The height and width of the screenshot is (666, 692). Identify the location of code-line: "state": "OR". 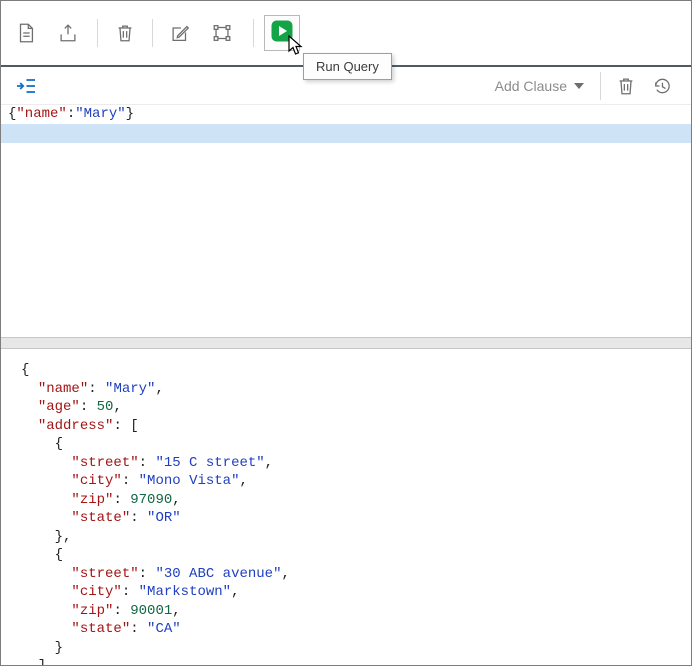
(126, 518).